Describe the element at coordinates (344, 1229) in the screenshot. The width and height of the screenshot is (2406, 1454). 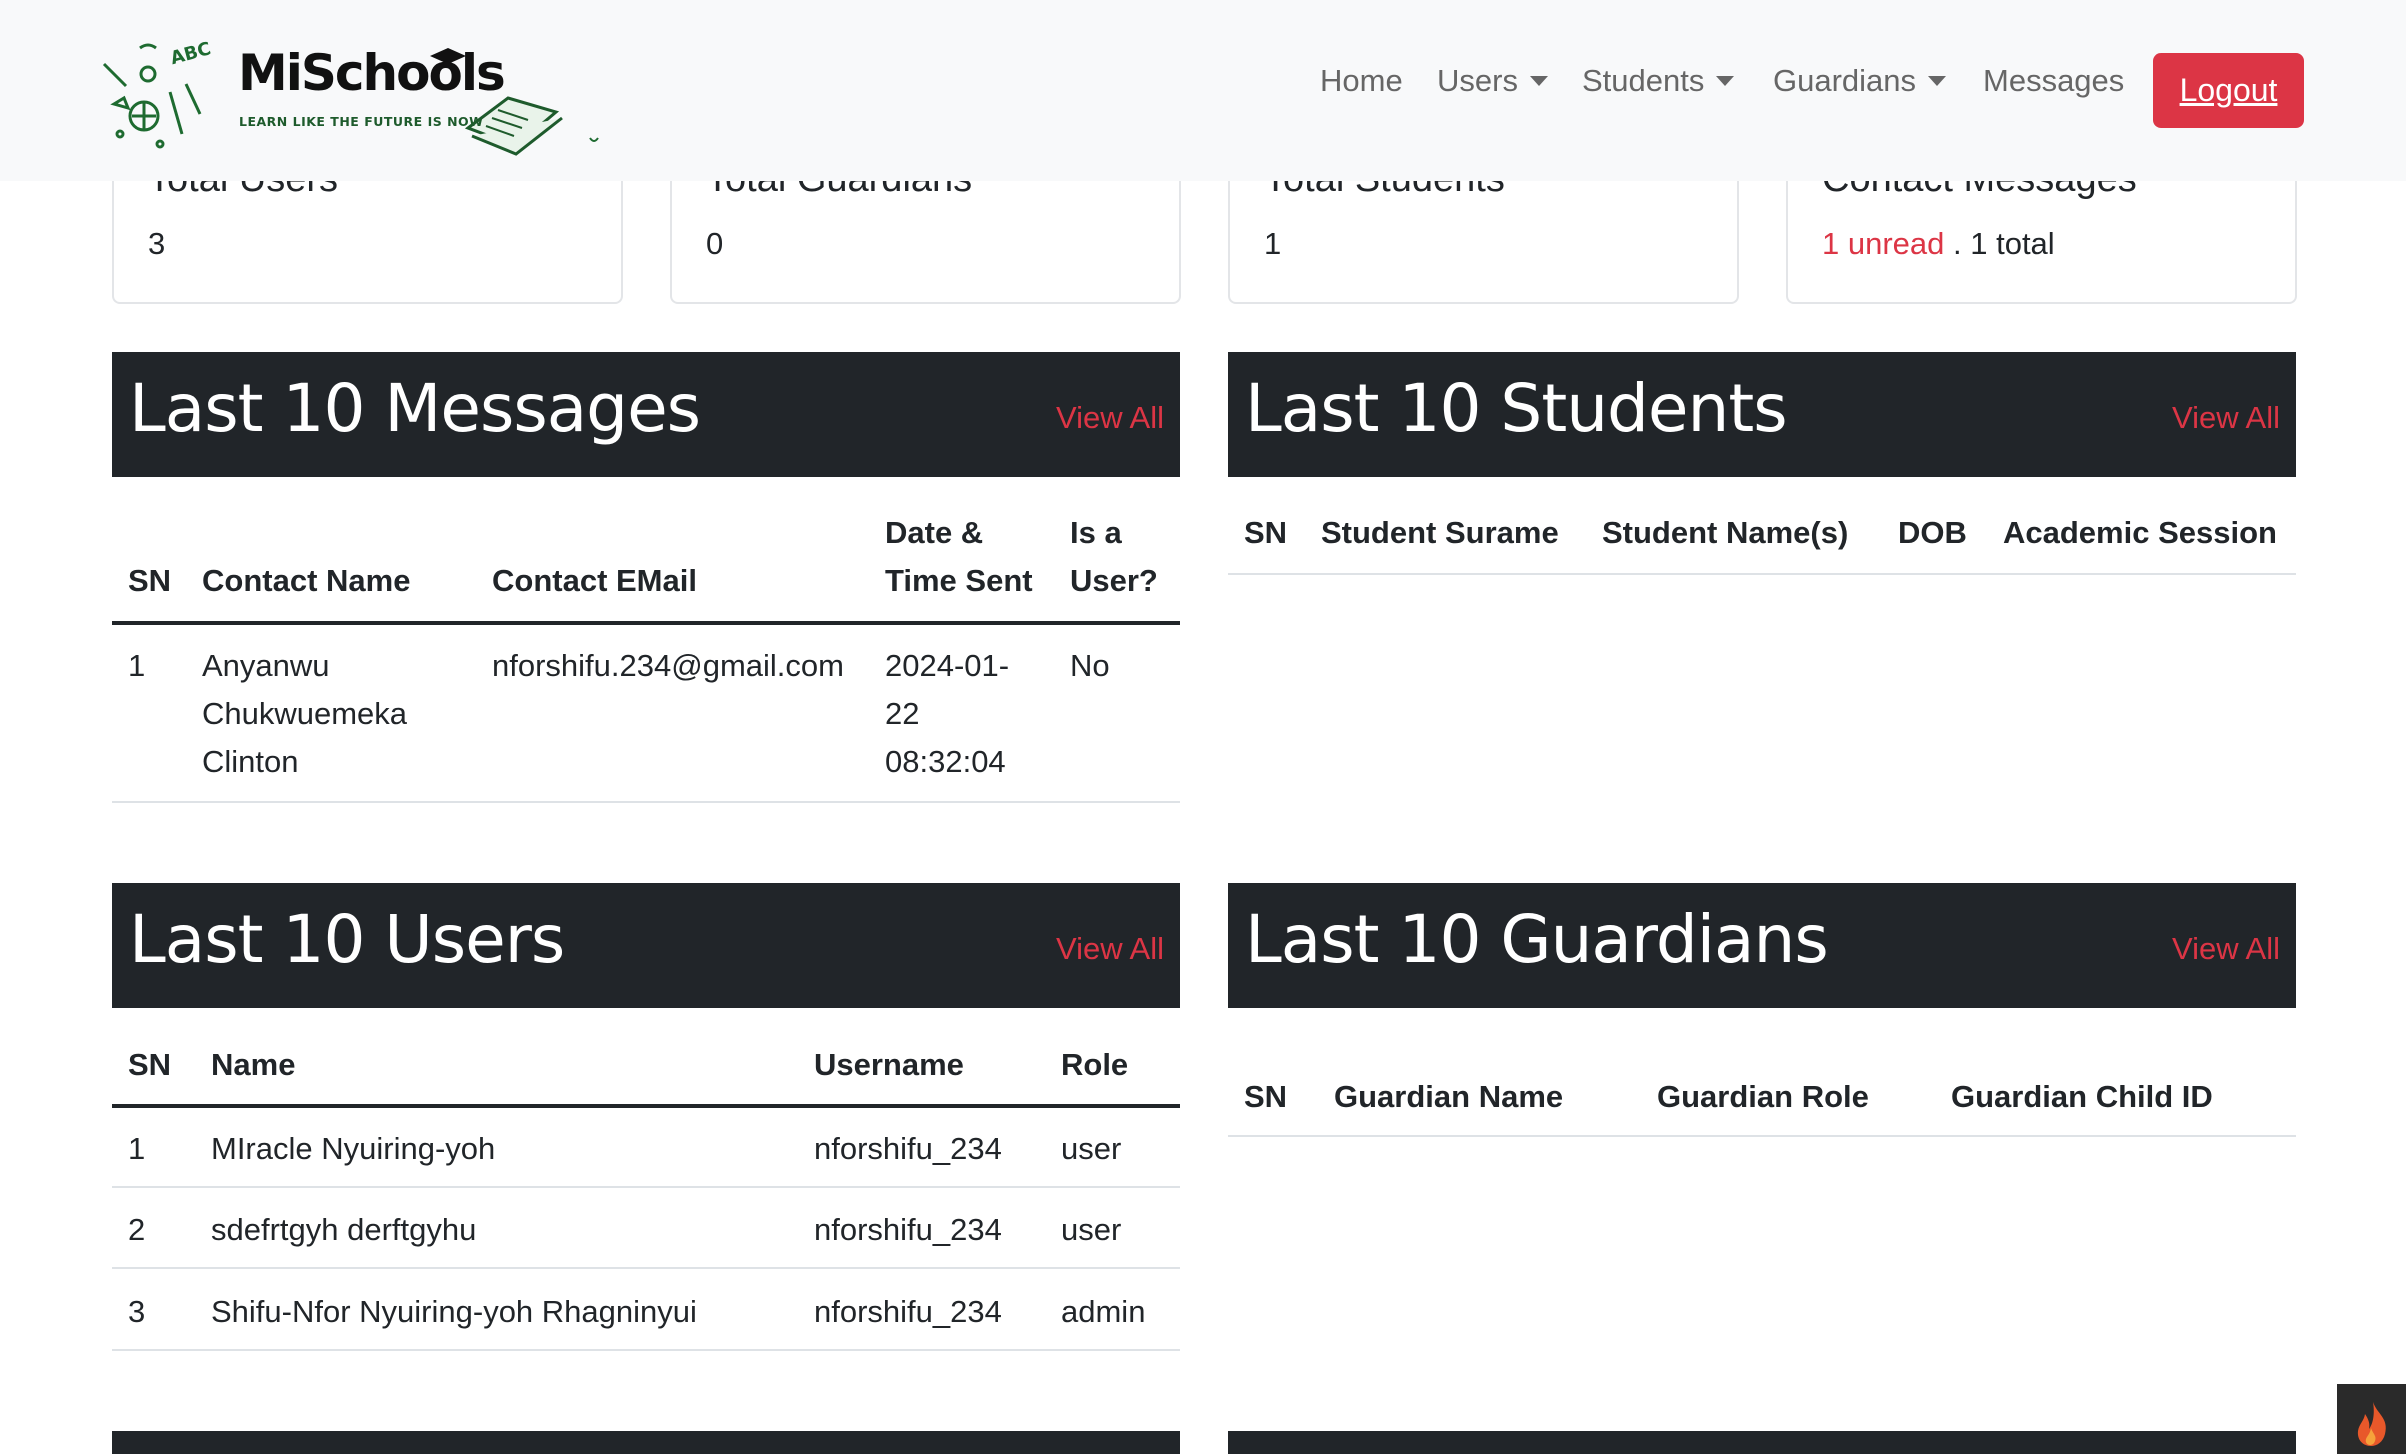
I see `cell-name: sdefrtgyh derftgyhu` at that location.